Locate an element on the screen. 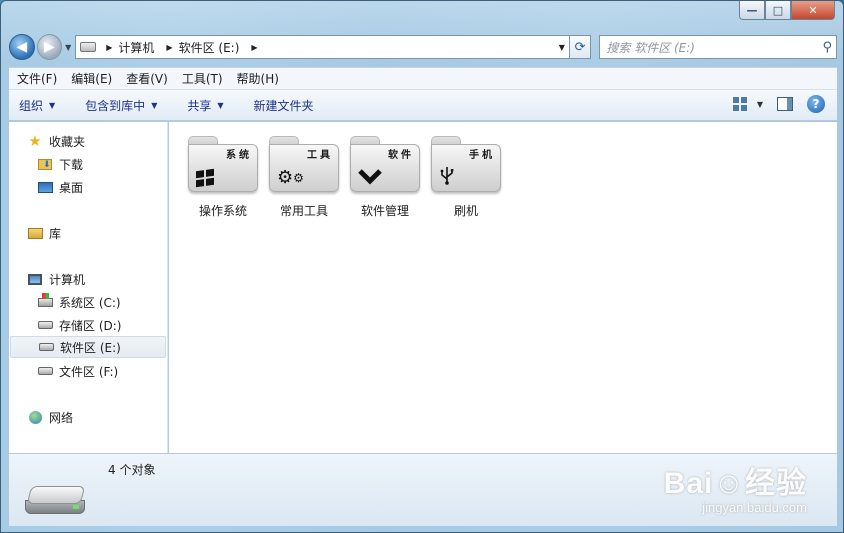 This screenshot has height=533, width=844. folder-name: 常用工具 is located at coordinates (303, 211).